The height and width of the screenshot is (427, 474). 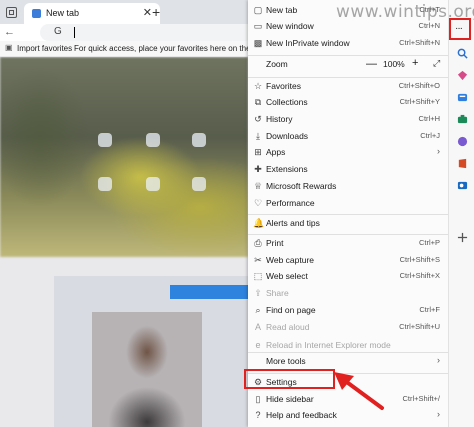 What do you see at coordinates (258, 86) in the screenshot?
I see `favorites-icon: ☆` at bounding box center [258, 86].